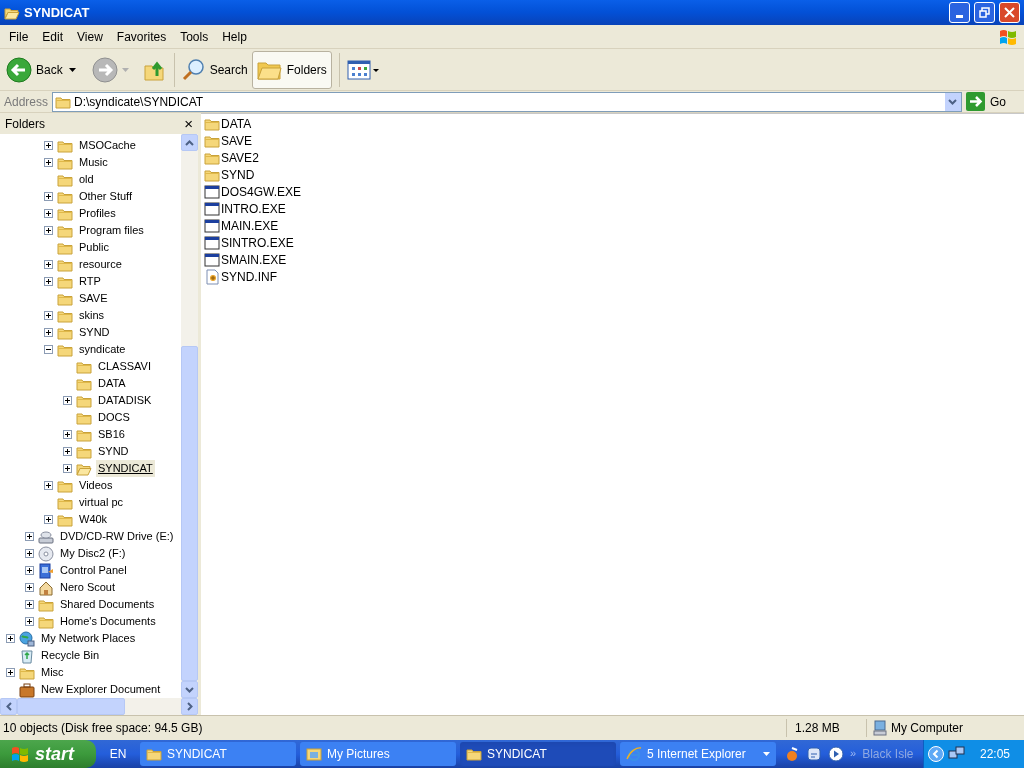  Describe the element at coordinates (48, 754) in the screenshot. I see `start-button: start` at that location.